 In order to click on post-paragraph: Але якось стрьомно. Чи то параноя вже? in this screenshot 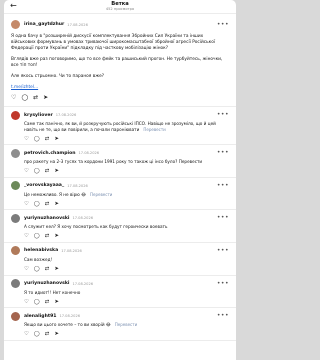, I will do `click(58, 76)`.